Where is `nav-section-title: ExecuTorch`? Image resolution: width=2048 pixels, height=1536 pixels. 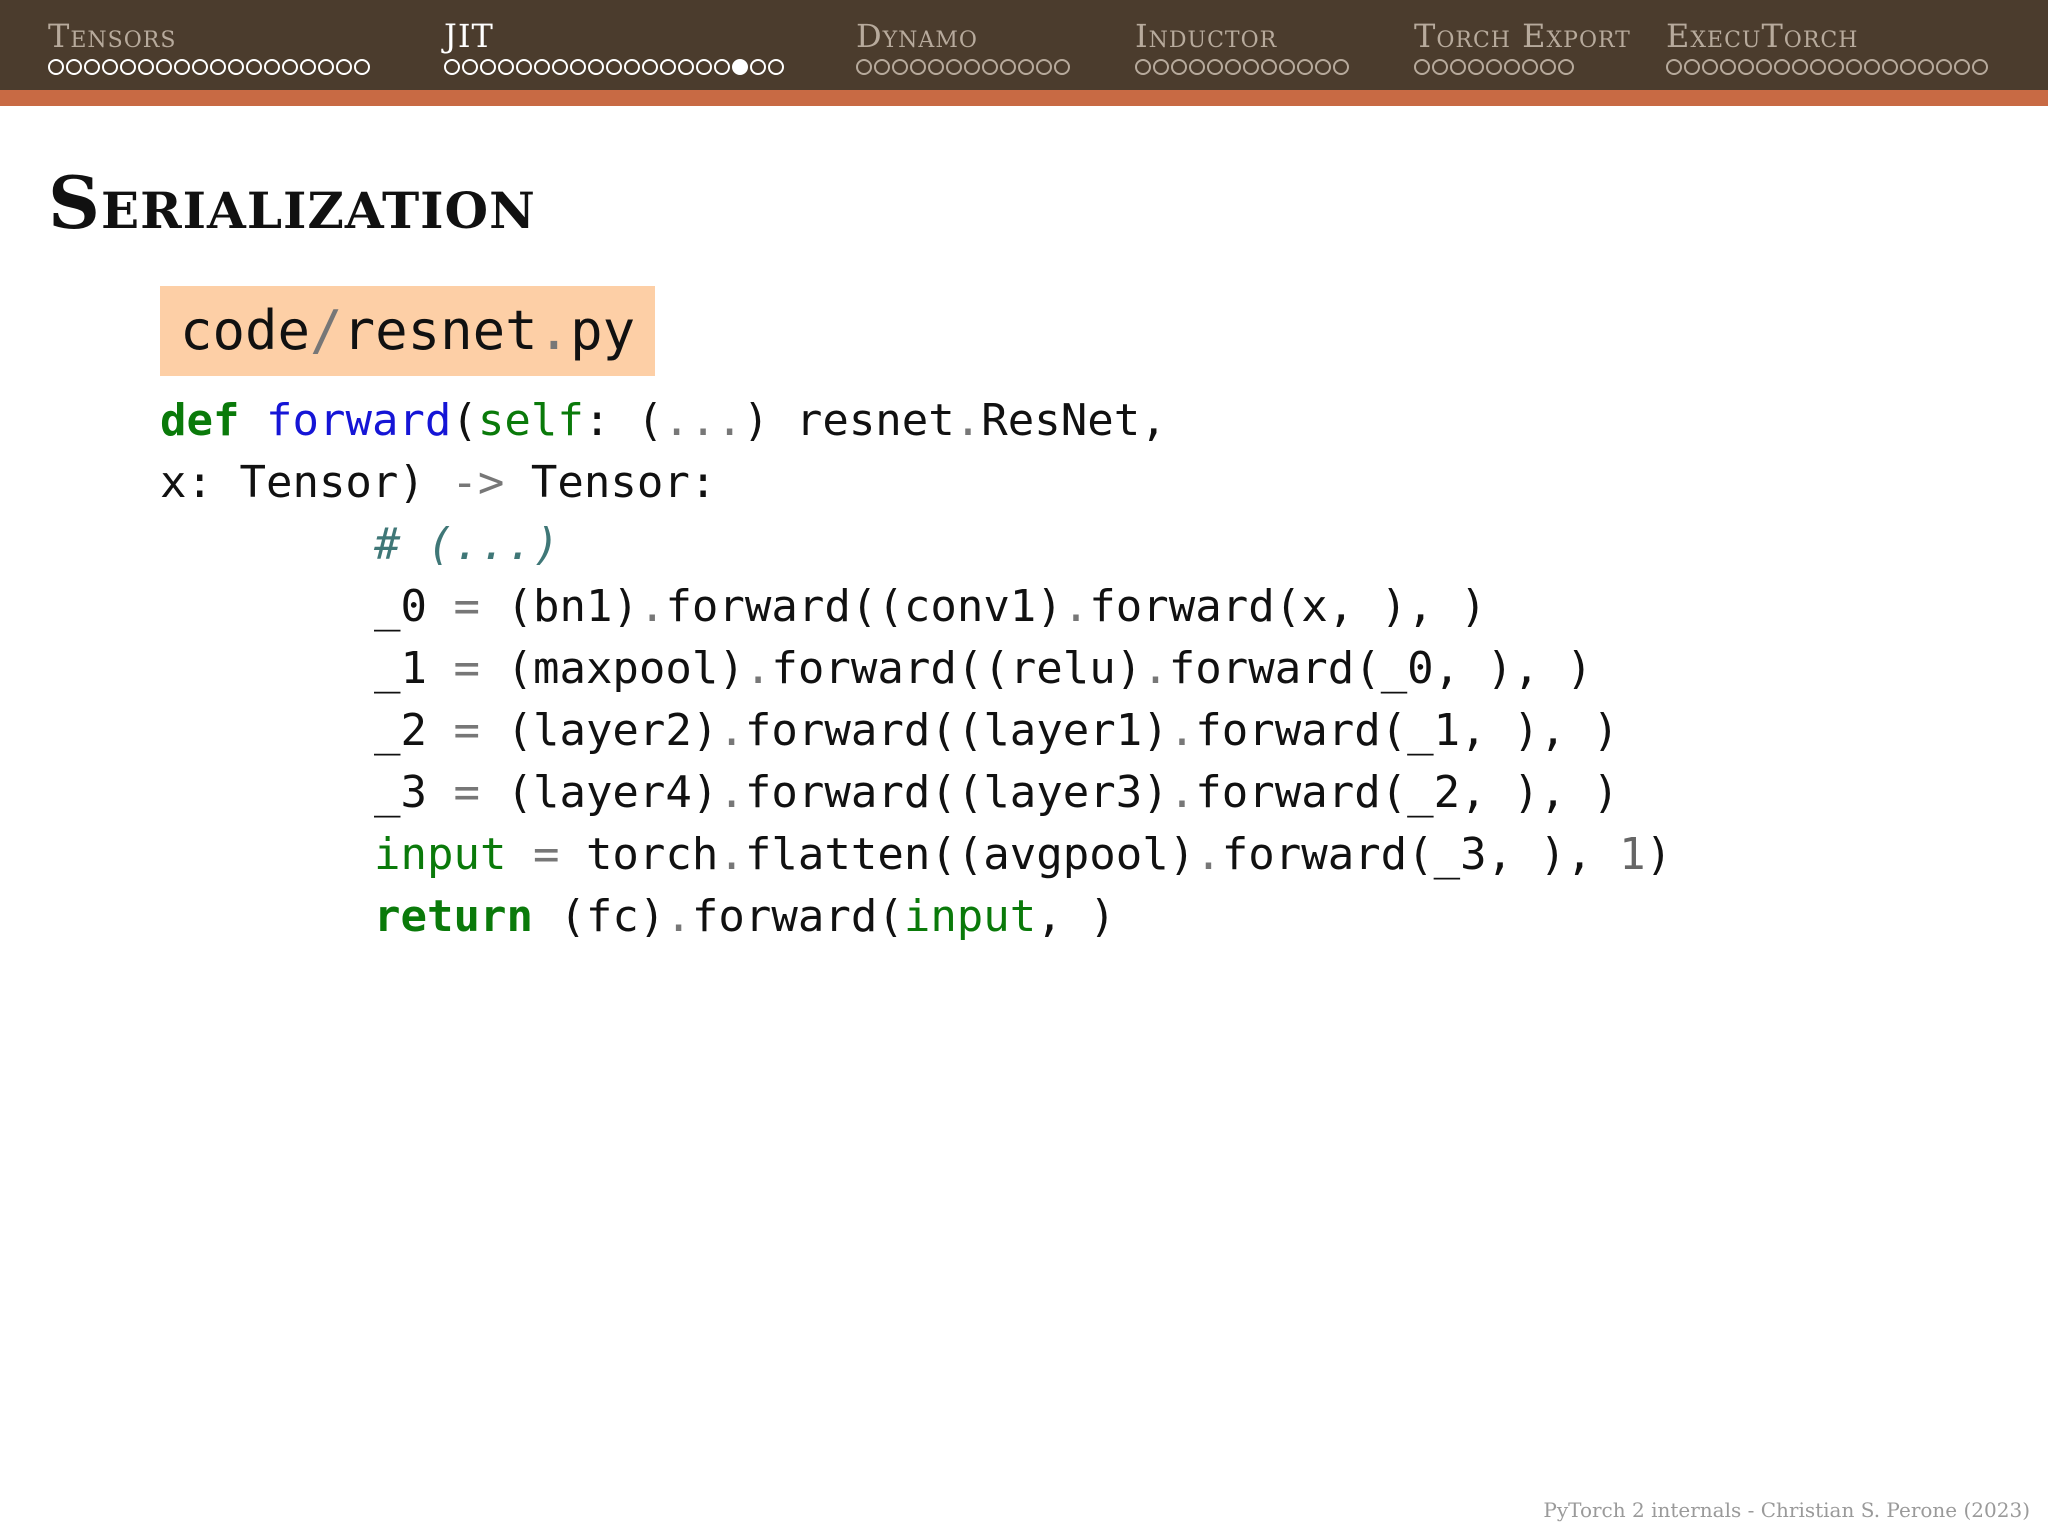 nav-section-title: ExecuTorch is located at coordinates (1827, 36).